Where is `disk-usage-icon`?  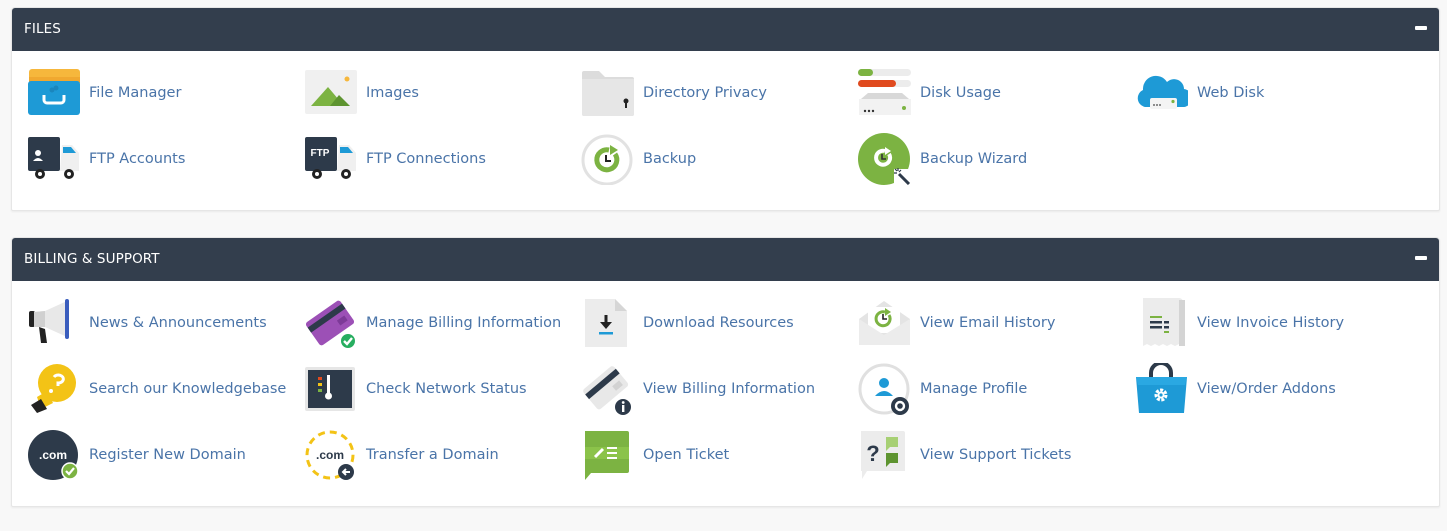 disk-usage-icon is located at coordinates (884, 93).